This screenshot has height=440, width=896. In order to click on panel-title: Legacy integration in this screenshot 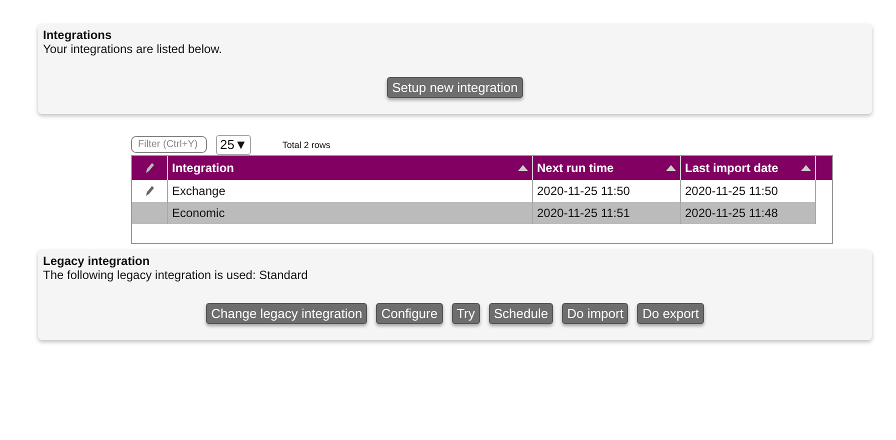, I will do `click(97, 261)`.